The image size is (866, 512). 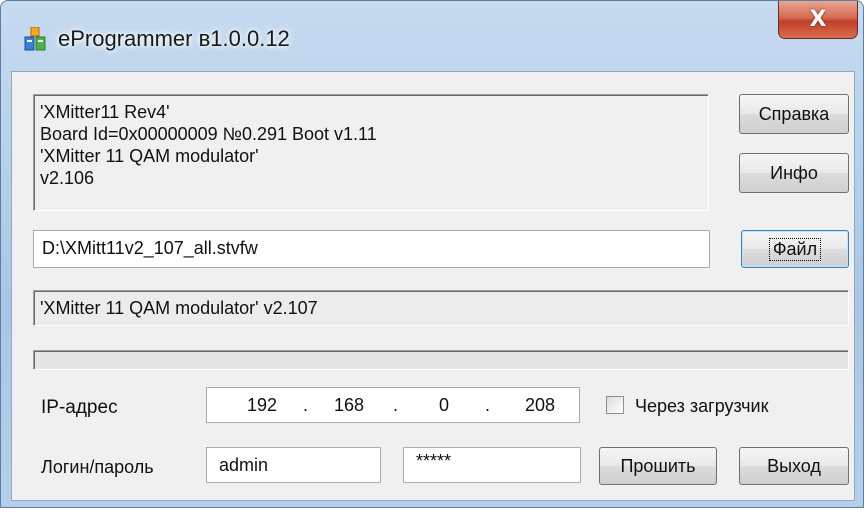 What do you see at coordinates (441, 308) in the screenshot?
I see `firmware-info-panel: 'XMitter 11 QAM modulator' v2.107` at bounding box center [441, 308].